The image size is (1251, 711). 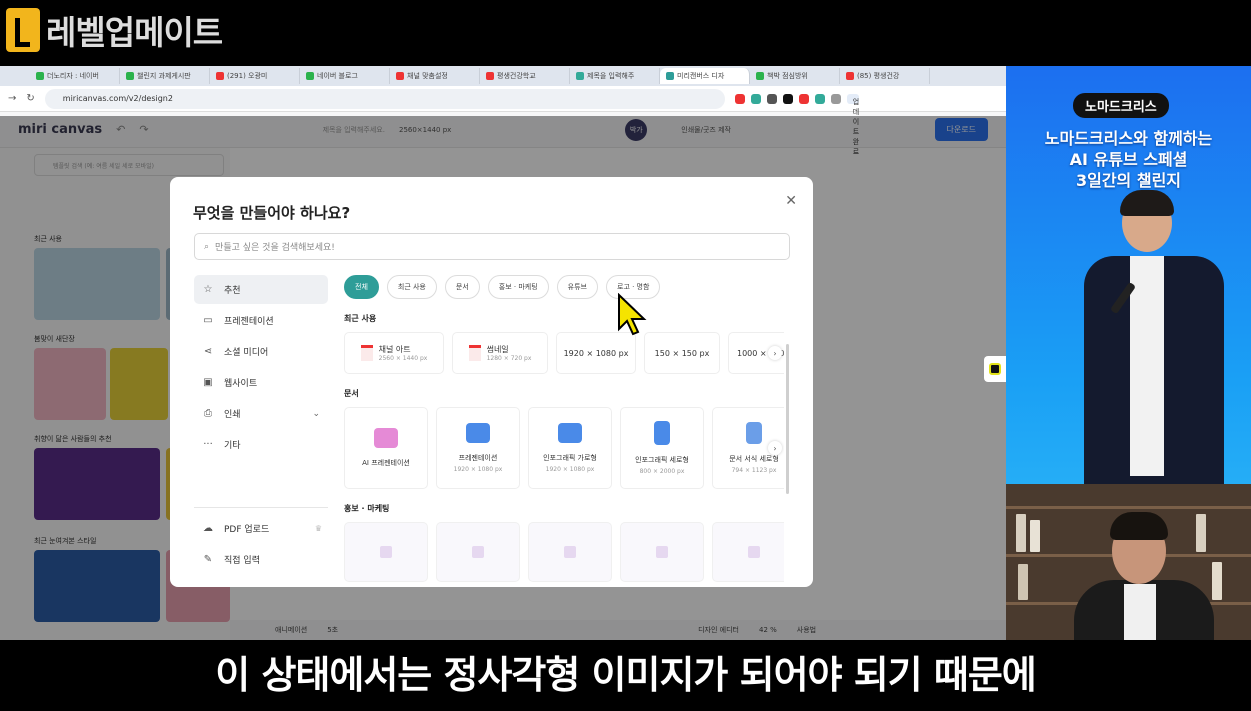 I want to click on category-menu: ☆ 추천 ▭ 프레젠테이션 ⋖ 소셜 미디어 ▣ 웹사이트 ⎙ 인쇄 ⌄ ··· 기타, so click(x=261, y=368).